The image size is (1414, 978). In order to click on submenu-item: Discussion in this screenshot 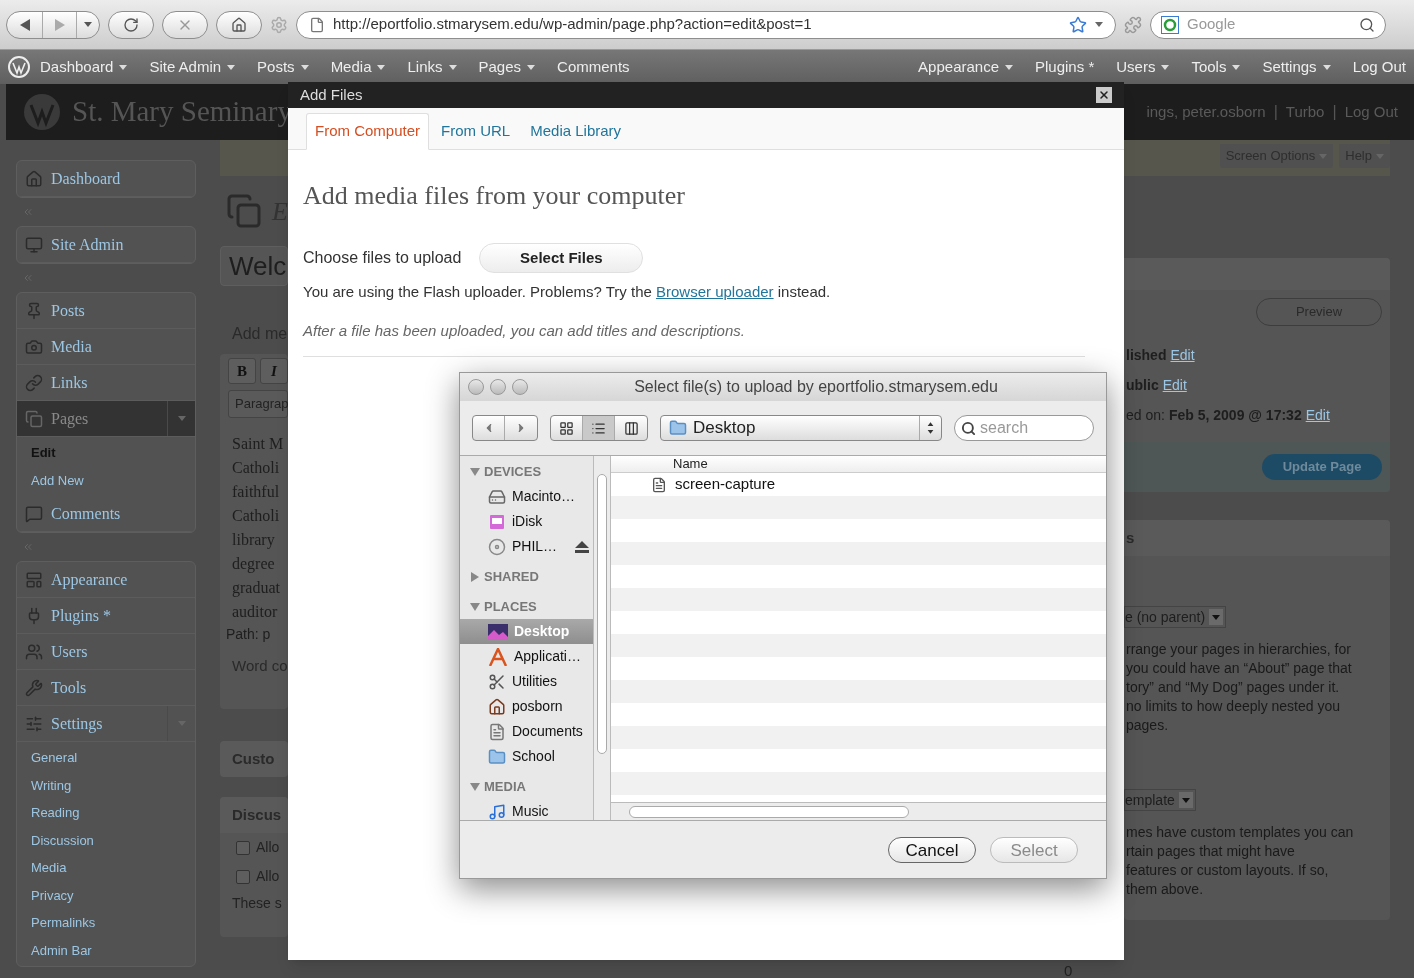, I will do `click(106, 840)`.